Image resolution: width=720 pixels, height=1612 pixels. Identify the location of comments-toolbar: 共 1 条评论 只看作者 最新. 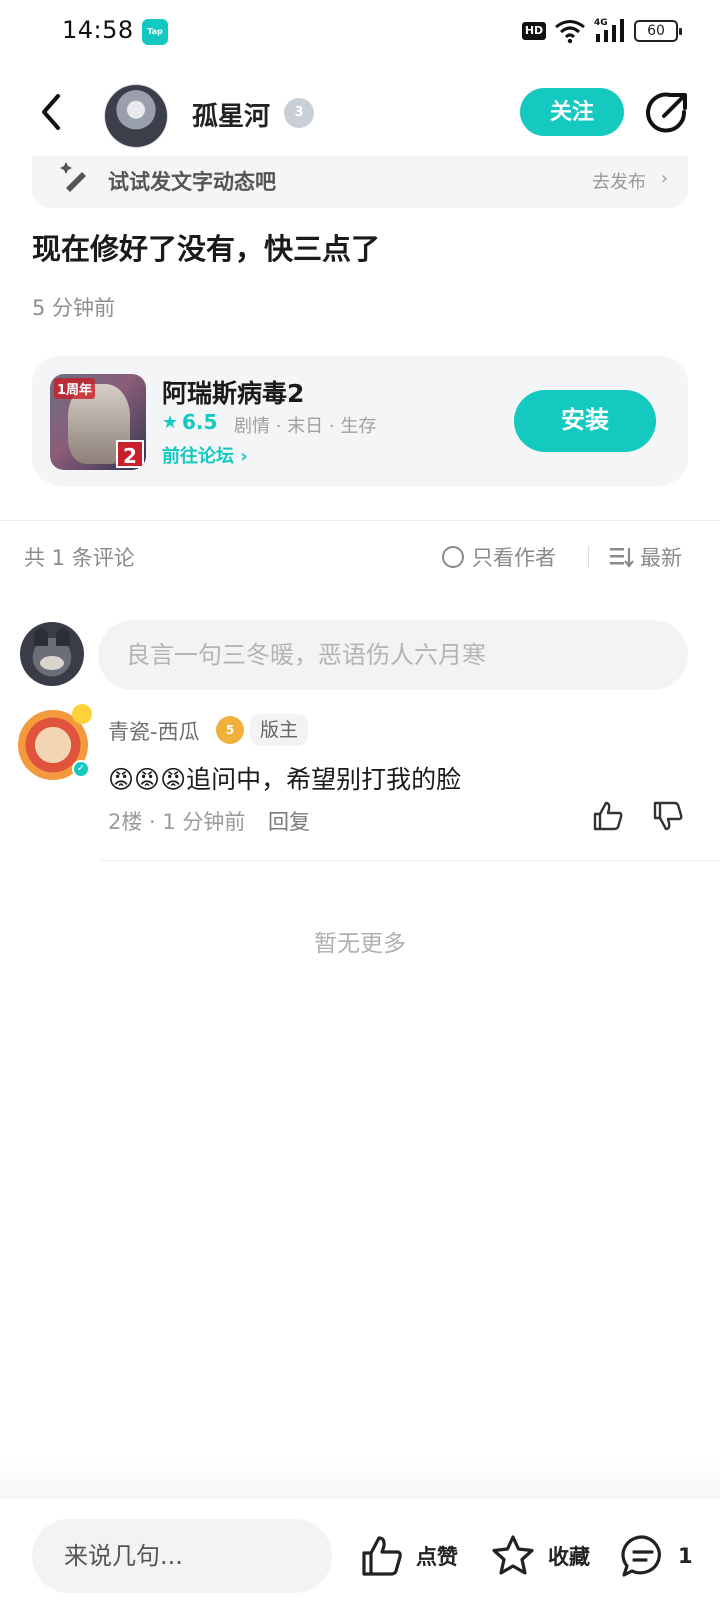
(360, 558).